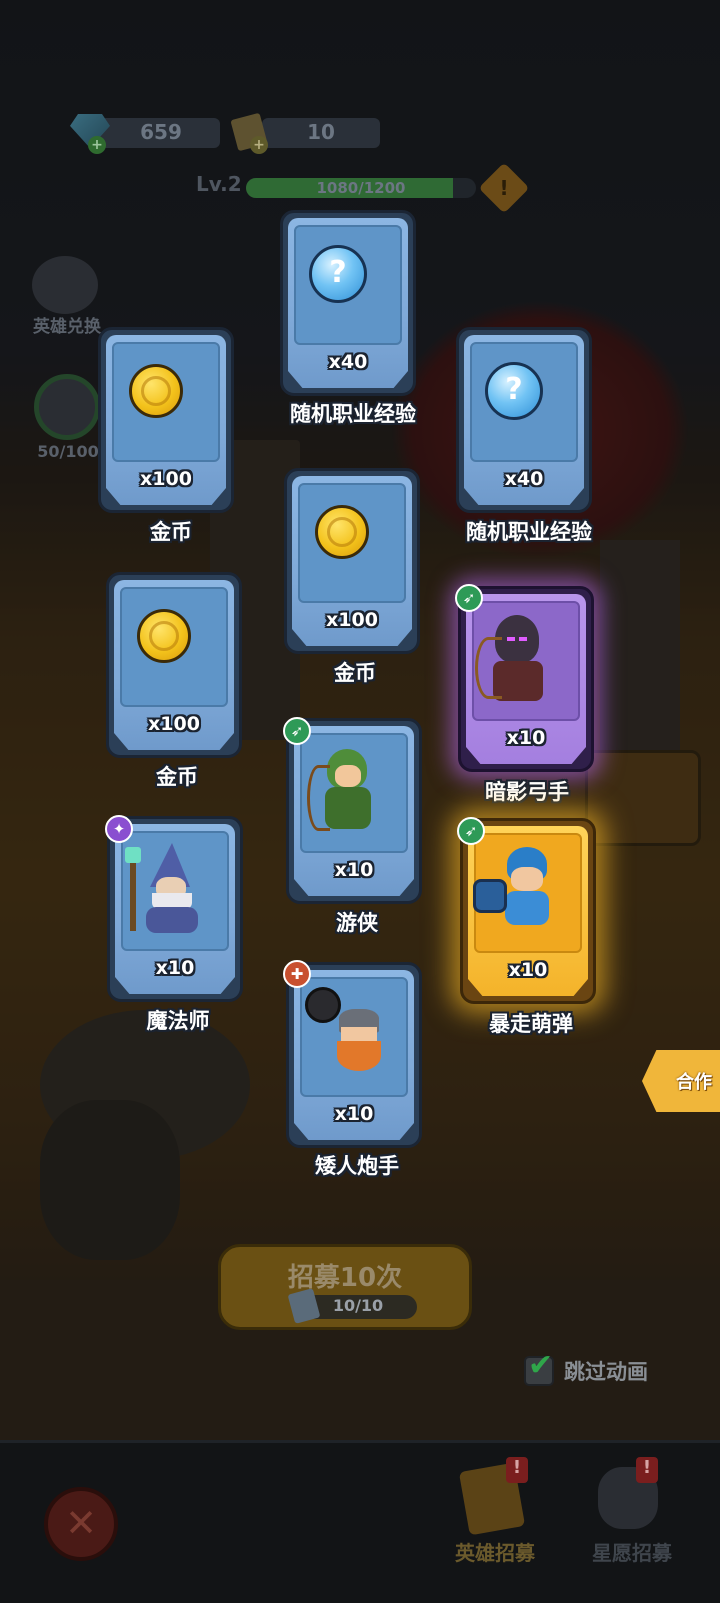  I want to click on close-button: ✕, so click(81, 1524).